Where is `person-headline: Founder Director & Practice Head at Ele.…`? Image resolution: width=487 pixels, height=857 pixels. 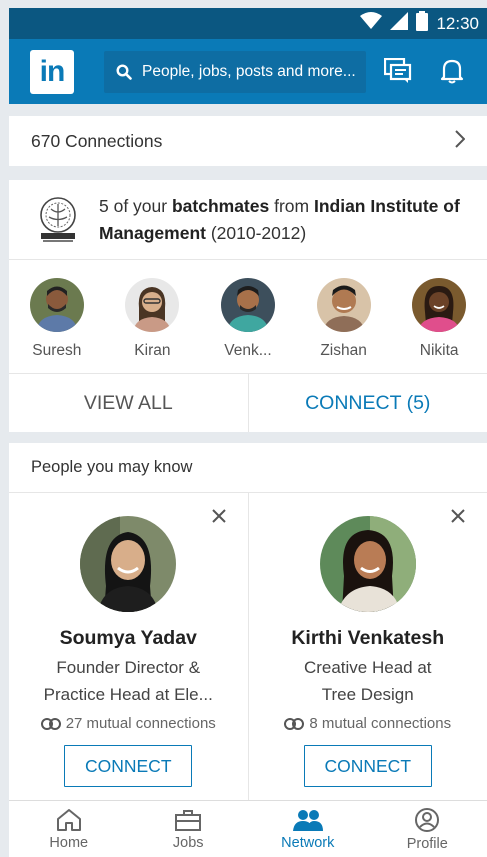 person-headline: Founder Director & Practice Head at Ele.… is located at coordinates (128, 681).